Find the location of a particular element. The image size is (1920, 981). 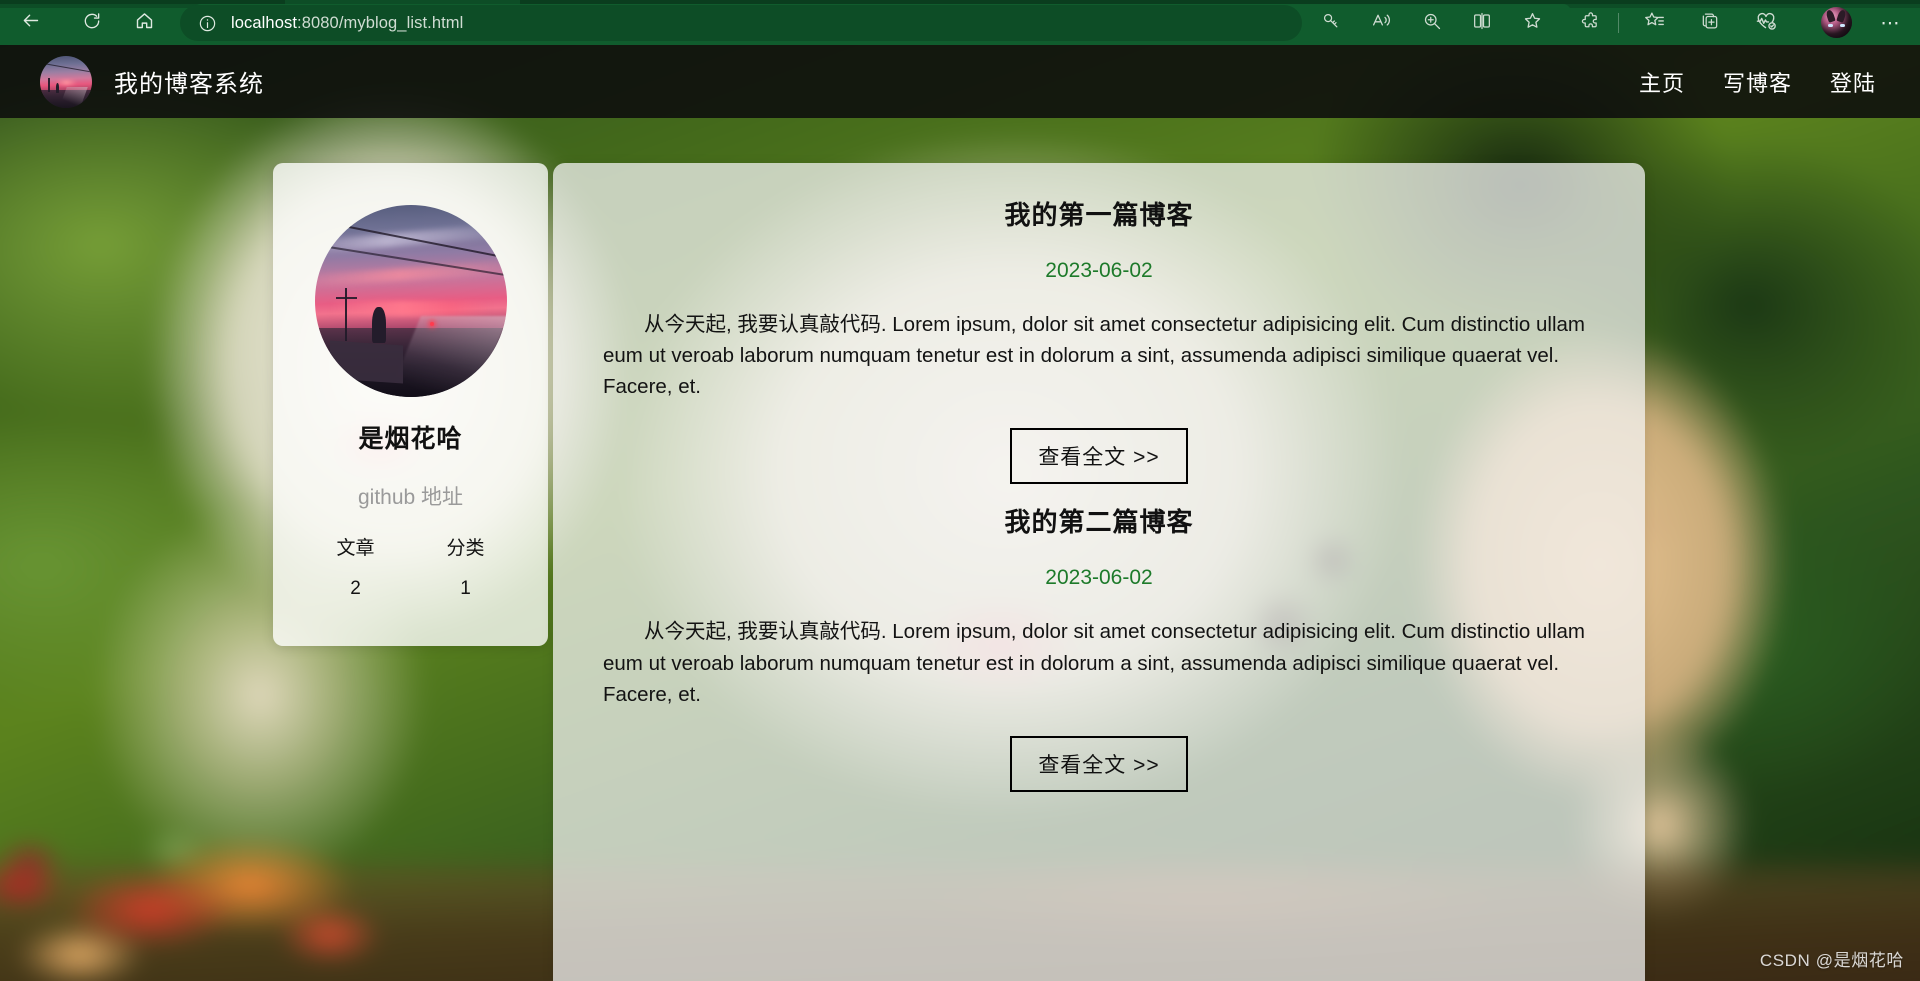

add-to-tabs-icon is located at coordinates (1710, 23).